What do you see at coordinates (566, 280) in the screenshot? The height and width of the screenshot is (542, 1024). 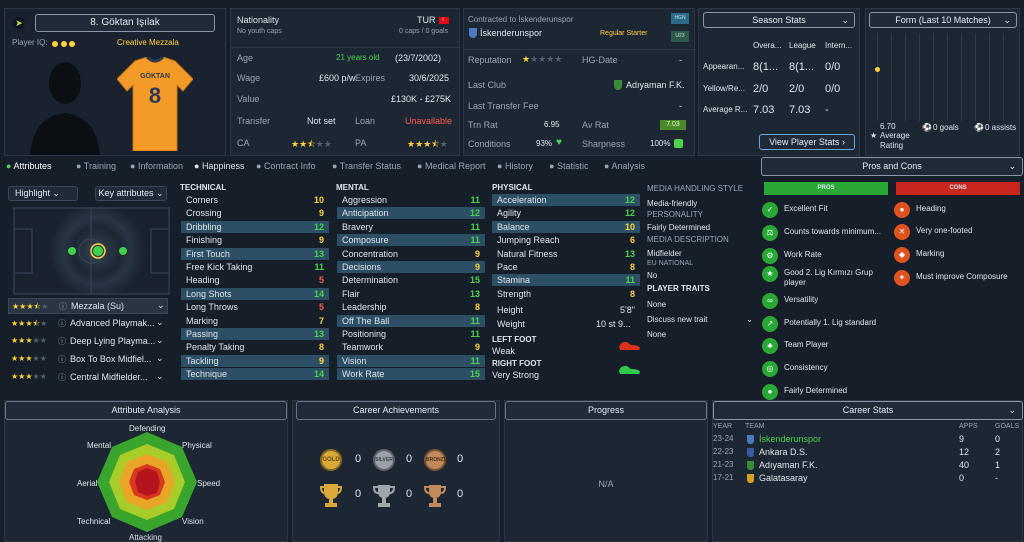 I see `attribute-row: Stamina 11` at bounding box center [566, 280].